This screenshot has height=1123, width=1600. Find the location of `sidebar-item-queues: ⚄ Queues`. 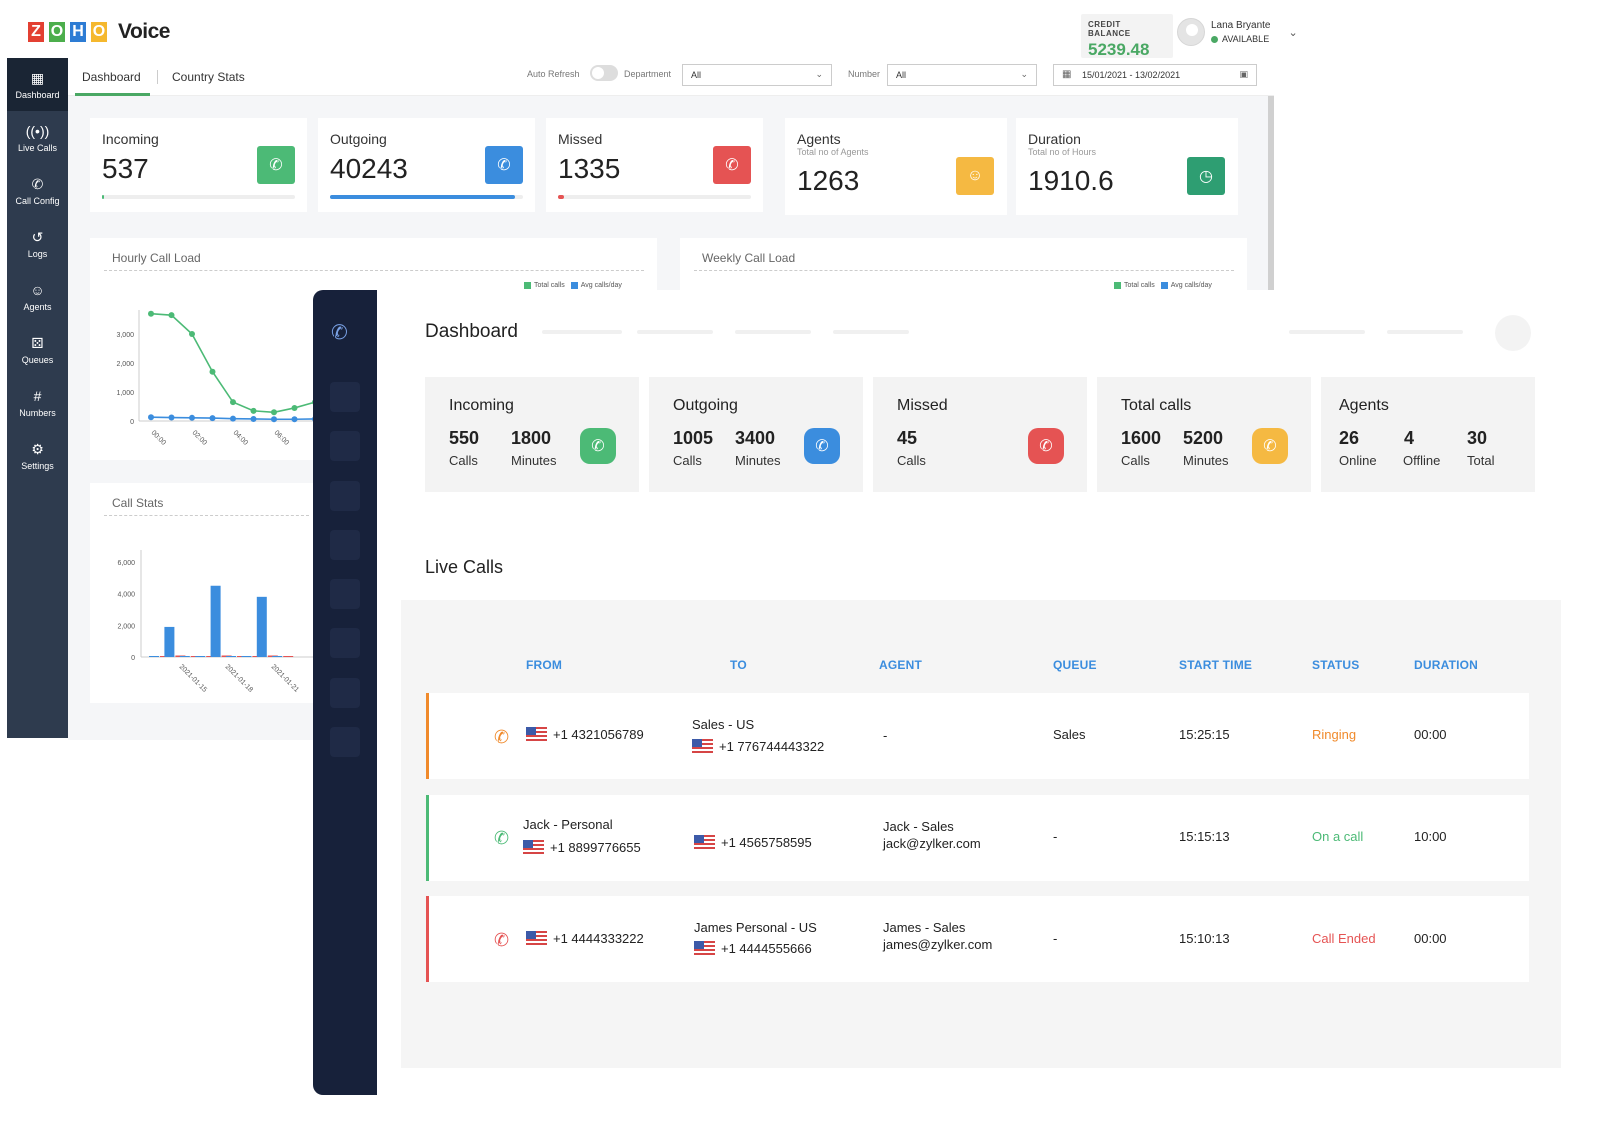

sidebar-item-queues: ⚄ Queues is located at coordinates (37, 349).